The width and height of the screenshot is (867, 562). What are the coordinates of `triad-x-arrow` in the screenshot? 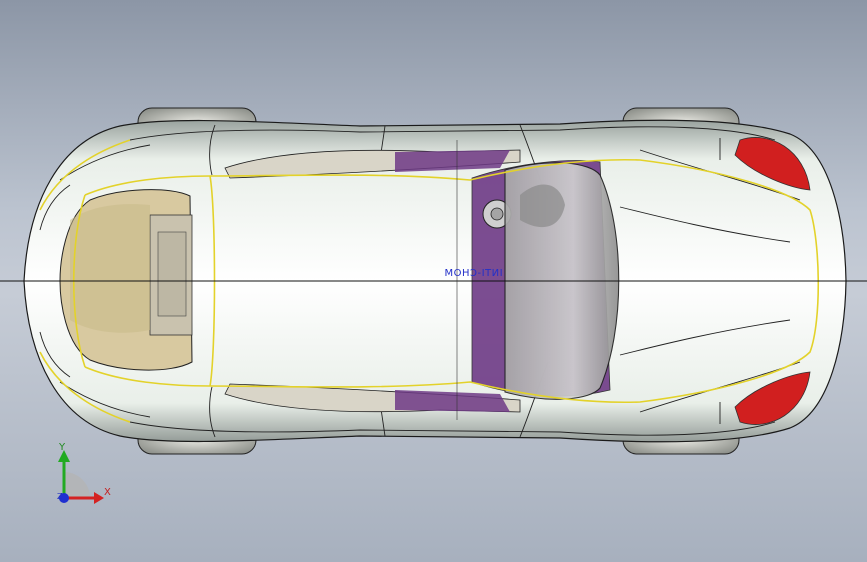 It's located at (99, 498).